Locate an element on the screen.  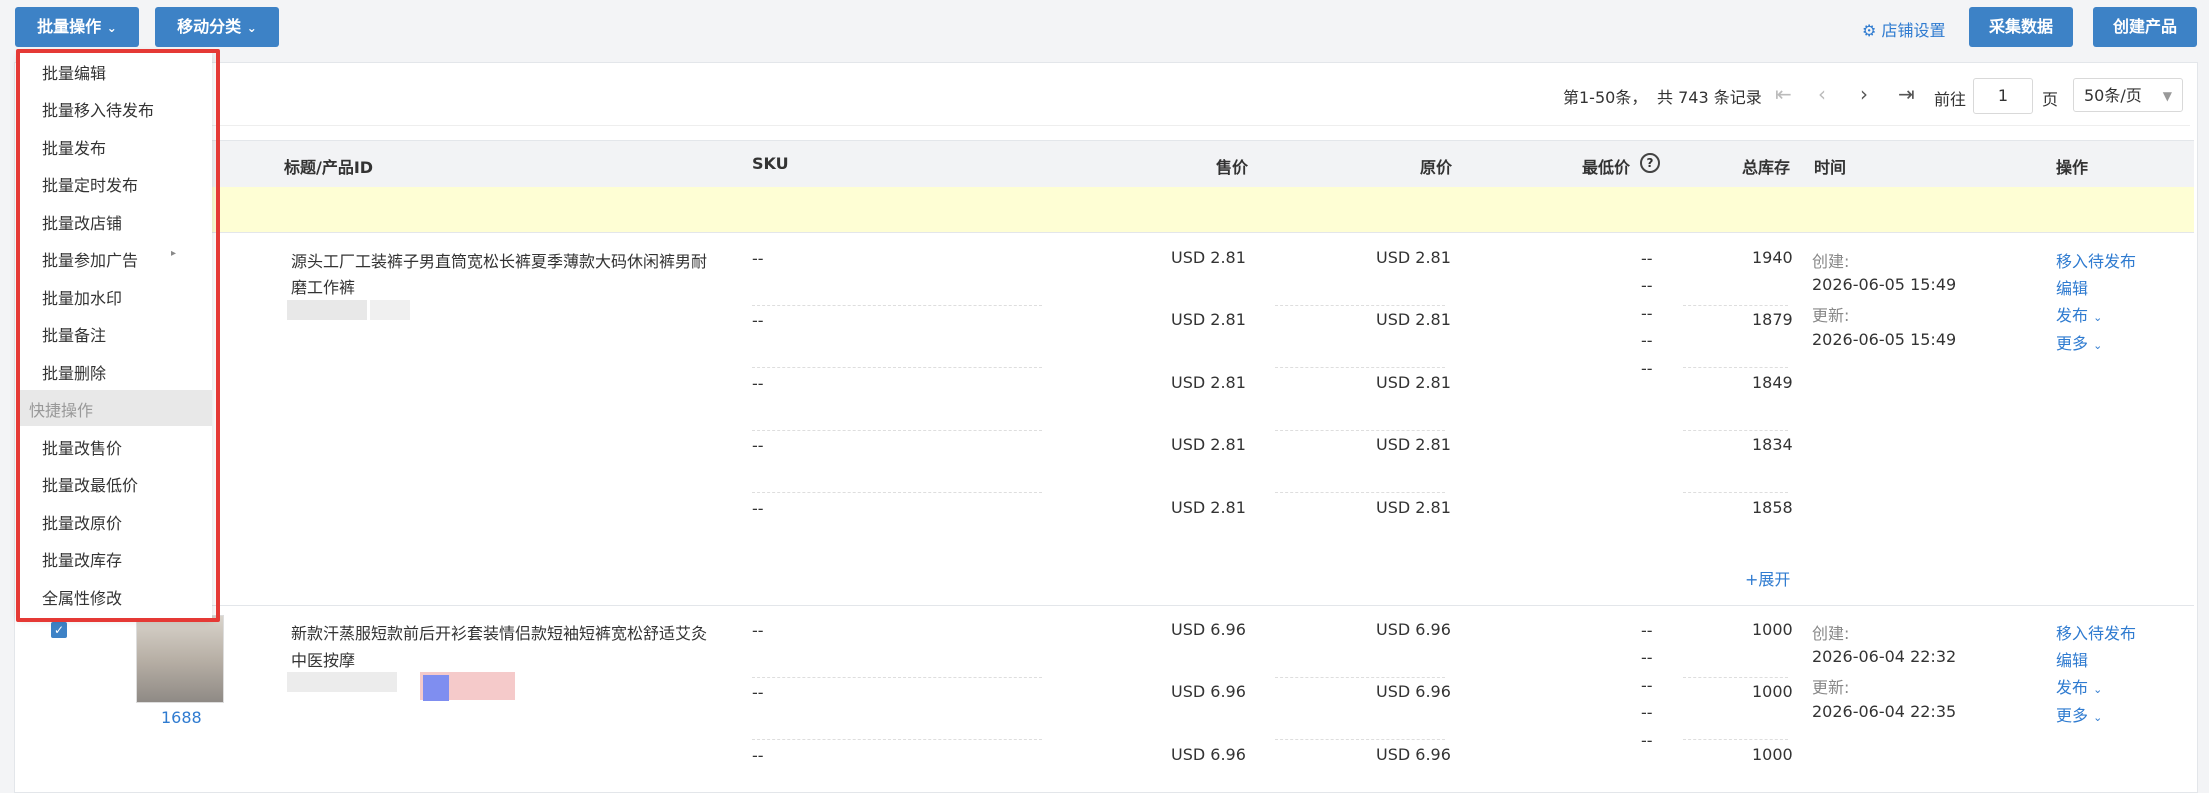
create-product-button: 创建产品 is located at coordinates (2145, 27).